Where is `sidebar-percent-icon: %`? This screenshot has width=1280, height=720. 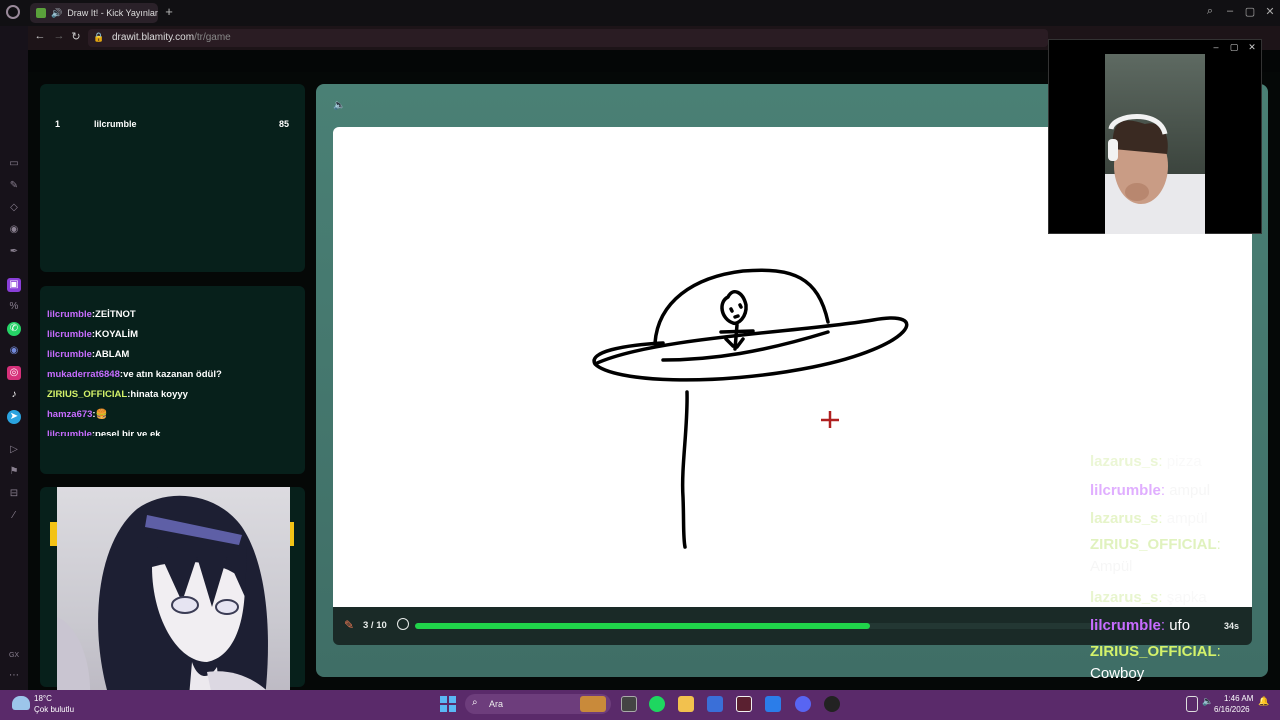
sidebar-percent-icon: % is located at coordinates (14, 307).